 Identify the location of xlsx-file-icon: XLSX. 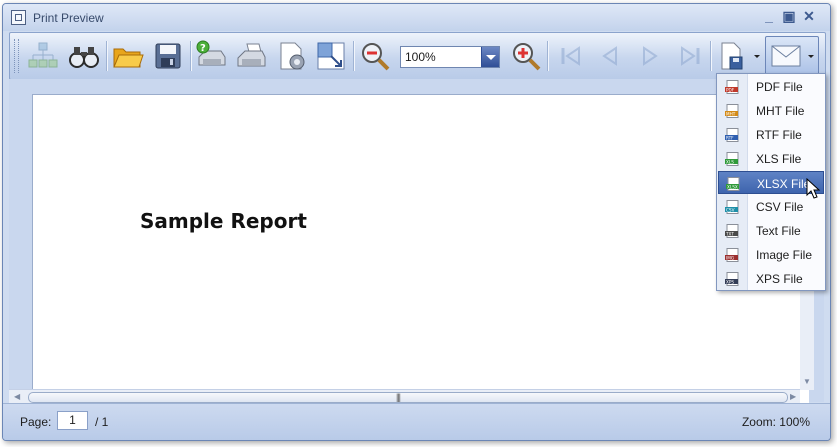
(733, 184).